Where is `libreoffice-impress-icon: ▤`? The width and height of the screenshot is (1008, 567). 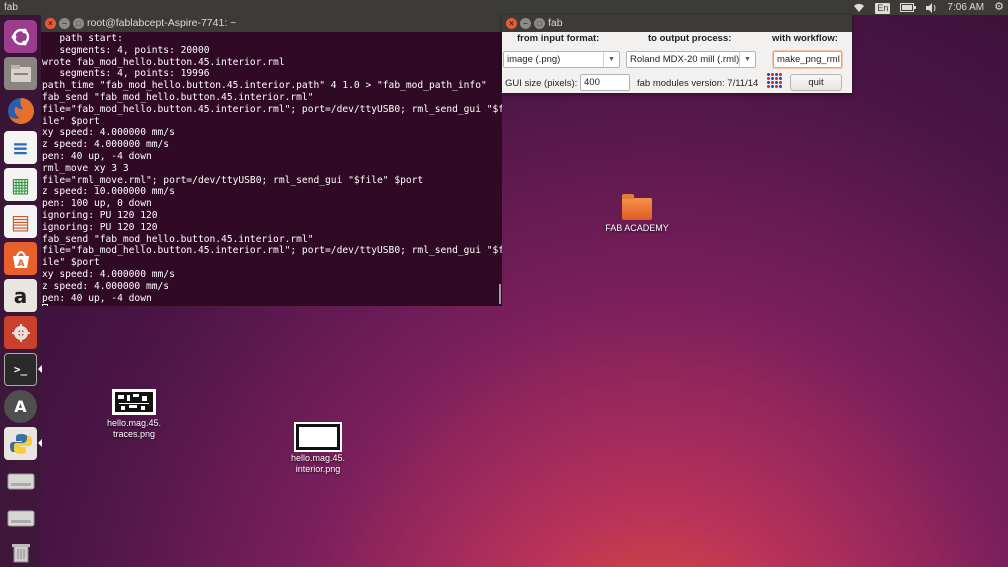 libreoffice-impress-icon: ▤ is located at coordinates (20, 221).